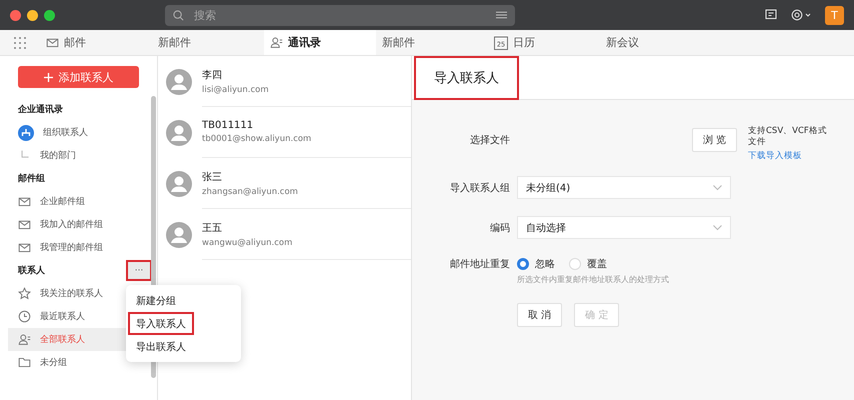 Image resolution: width=854 pixels, height=400 pixels. What do you see at coordinates (212, 228) in the screenshot?
I see `contact-name: 王五` at bounding box center [212, 228].